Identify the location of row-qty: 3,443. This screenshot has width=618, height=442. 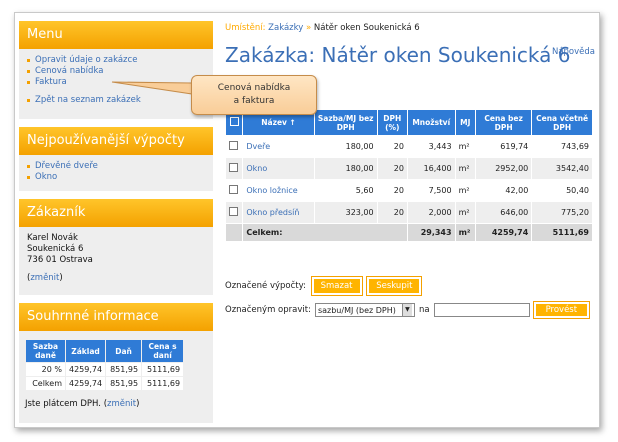
(431, 146).